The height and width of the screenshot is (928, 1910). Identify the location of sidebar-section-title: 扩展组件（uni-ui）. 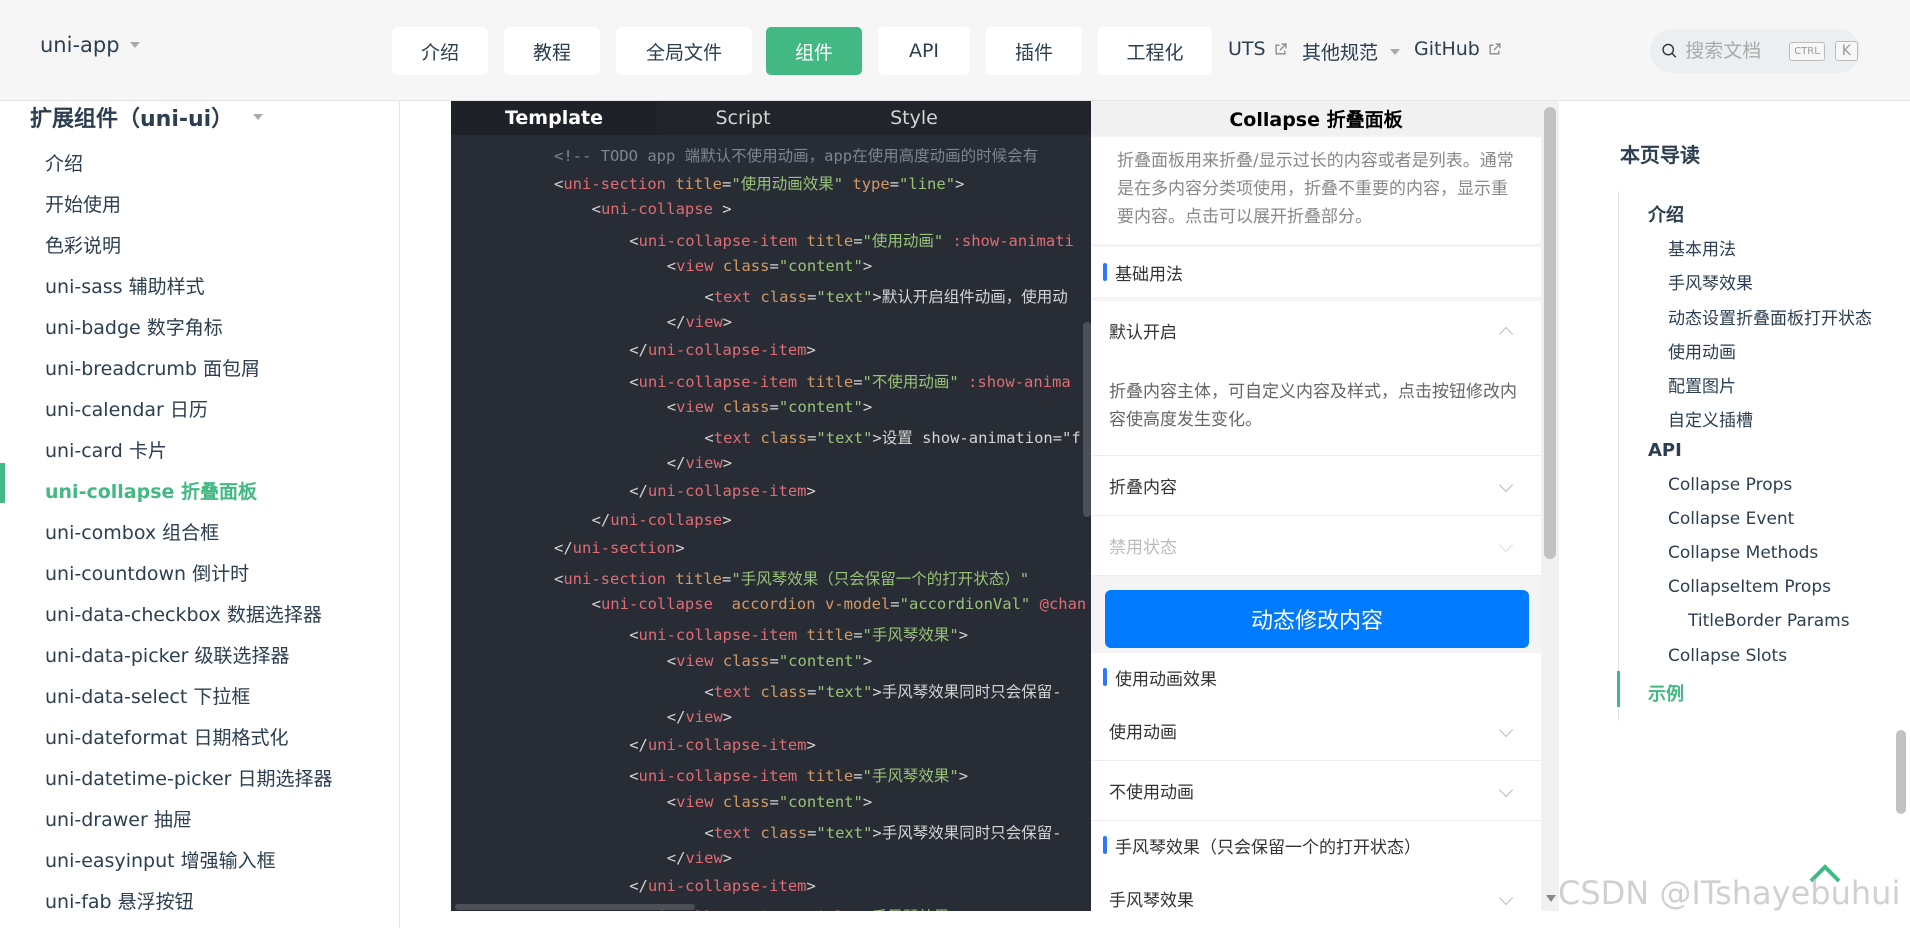
(147, 117).